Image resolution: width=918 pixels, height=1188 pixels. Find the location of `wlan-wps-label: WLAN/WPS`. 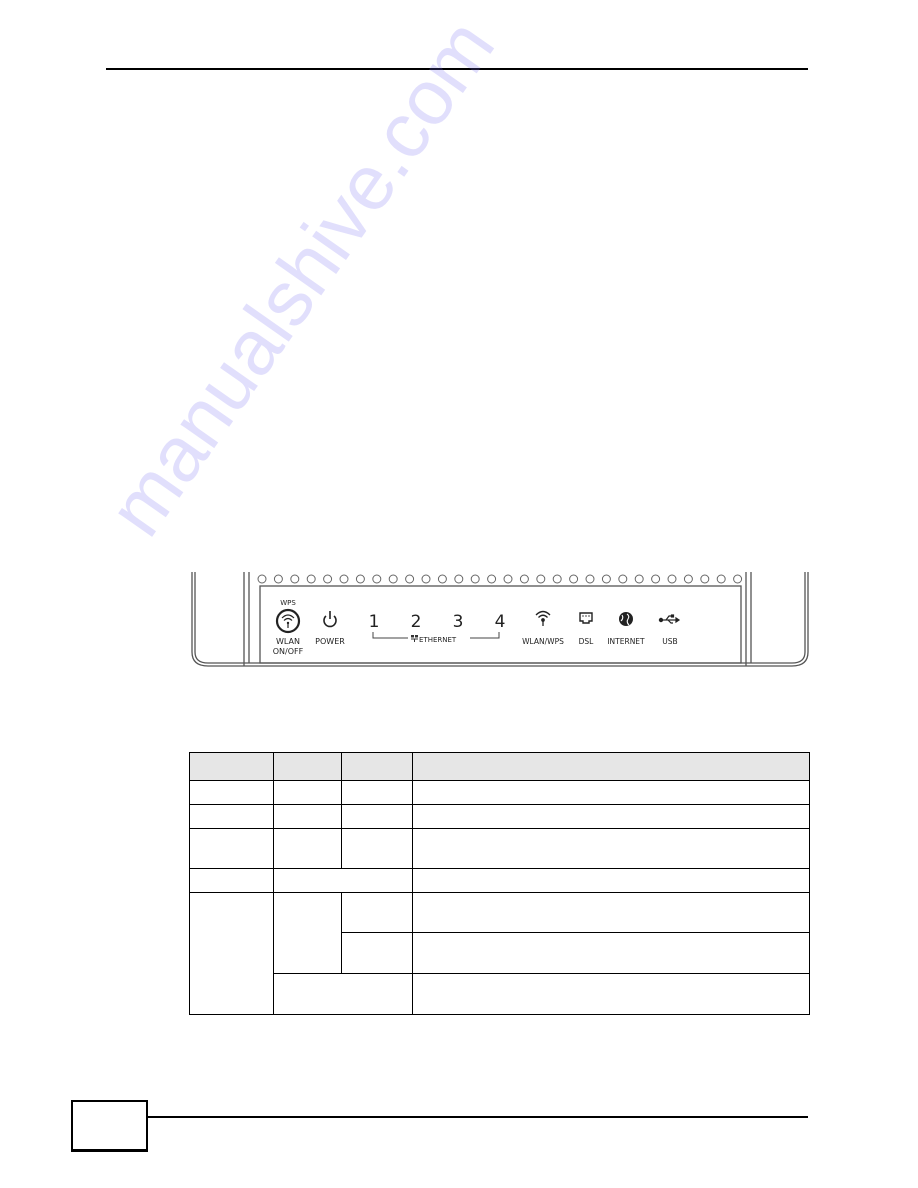

wlan-wps-label: WLAN/WPS is located at coordinates (543, 641).